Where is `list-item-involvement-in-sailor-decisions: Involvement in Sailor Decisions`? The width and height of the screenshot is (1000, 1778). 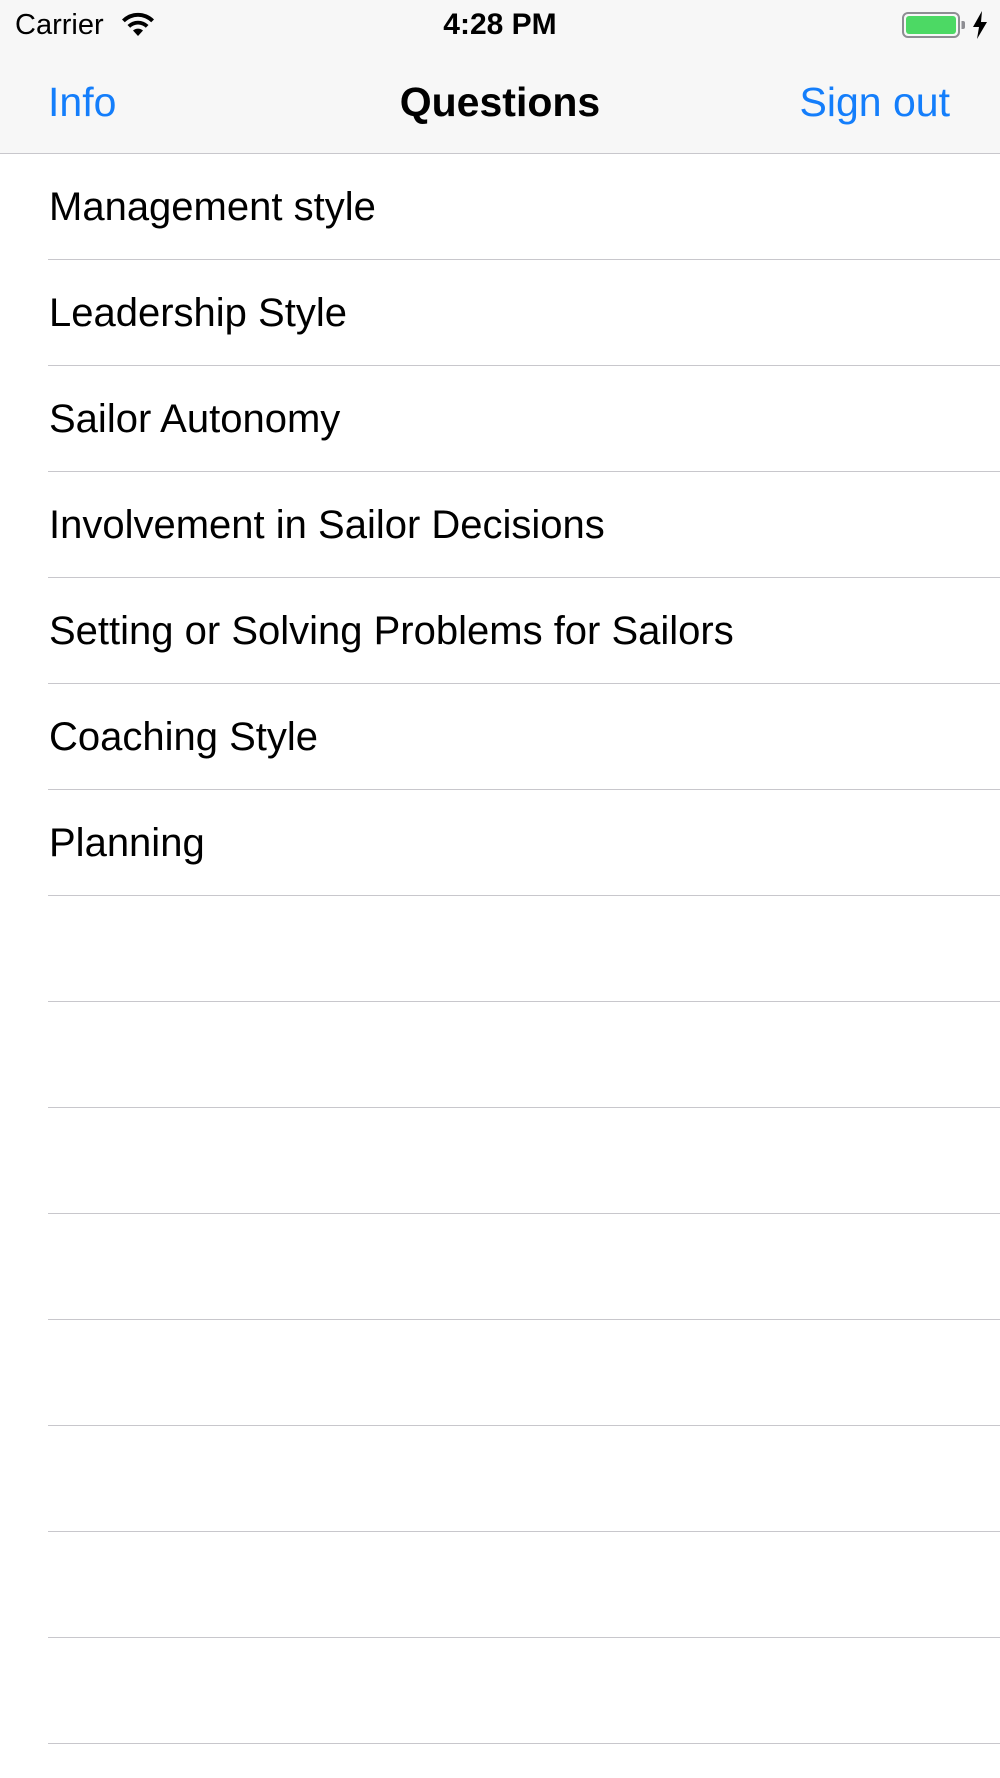 list-item-involvement-in-sailor-decisions: Involvement in Sailor Decisions is located at coordinates (500, 525).